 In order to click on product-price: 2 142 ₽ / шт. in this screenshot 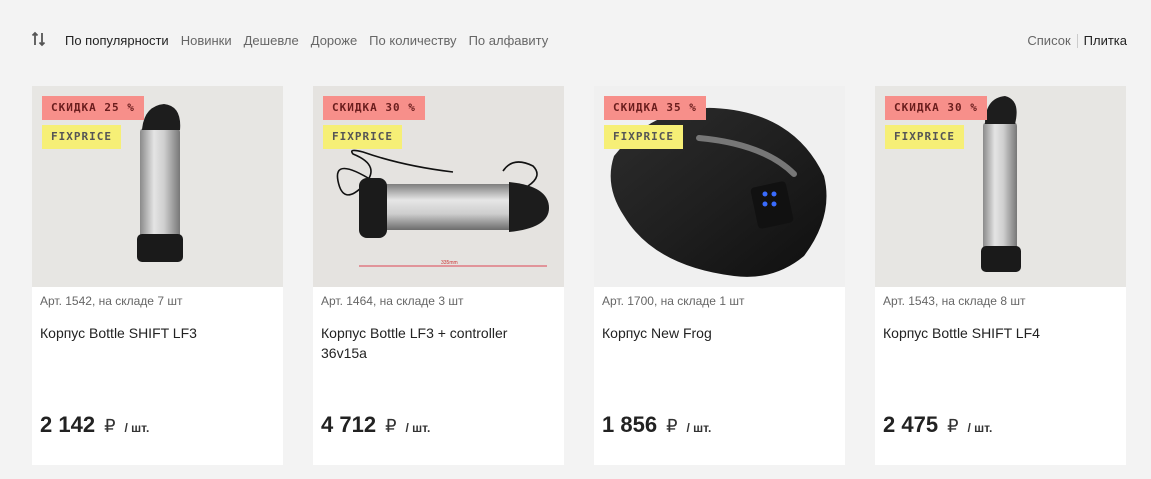, I will do `click(94, 425)`.